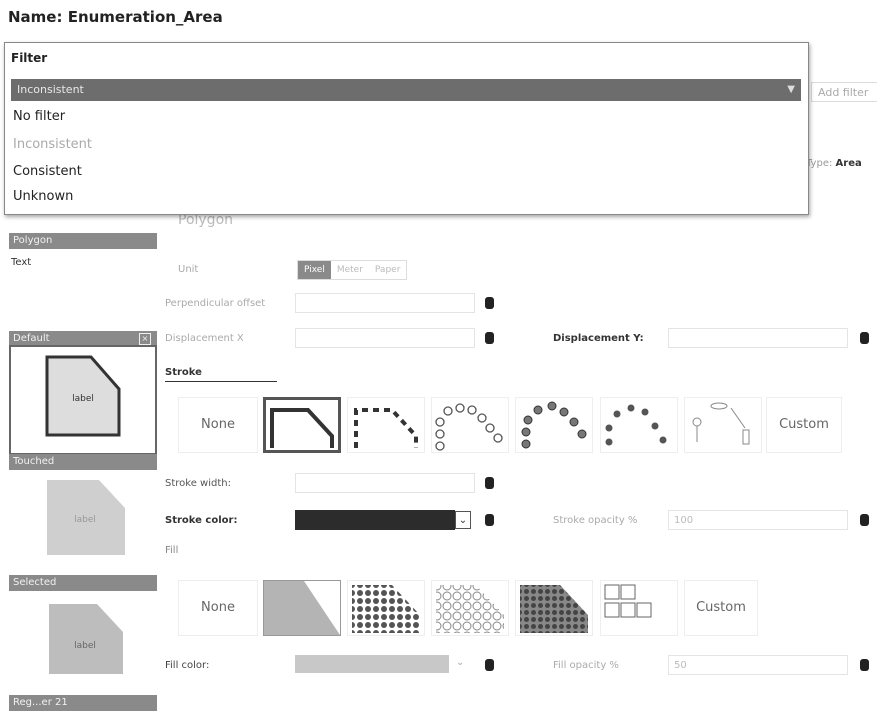 The image size is (877, 711). What do you see at coordinates (406, 90) in the screenshot?
I see `filter-select: Inconsistent ▼` at bounding box center [406, 90].